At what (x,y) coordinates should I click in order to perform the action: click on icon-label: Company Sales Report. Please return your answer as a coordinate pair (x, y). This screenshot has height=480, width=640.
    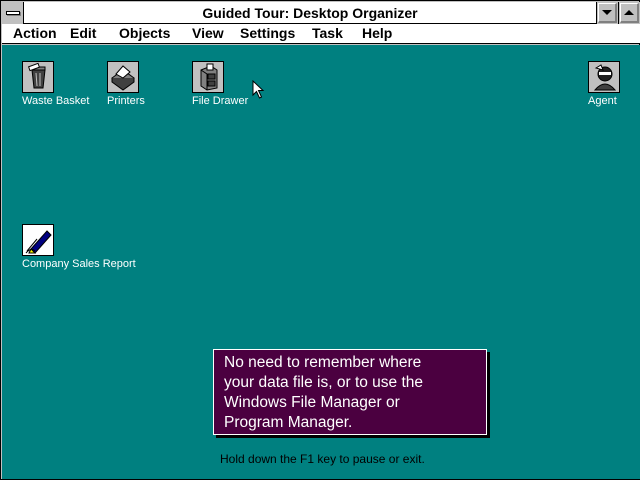
    Looking at the image, I should click on (79, 264).